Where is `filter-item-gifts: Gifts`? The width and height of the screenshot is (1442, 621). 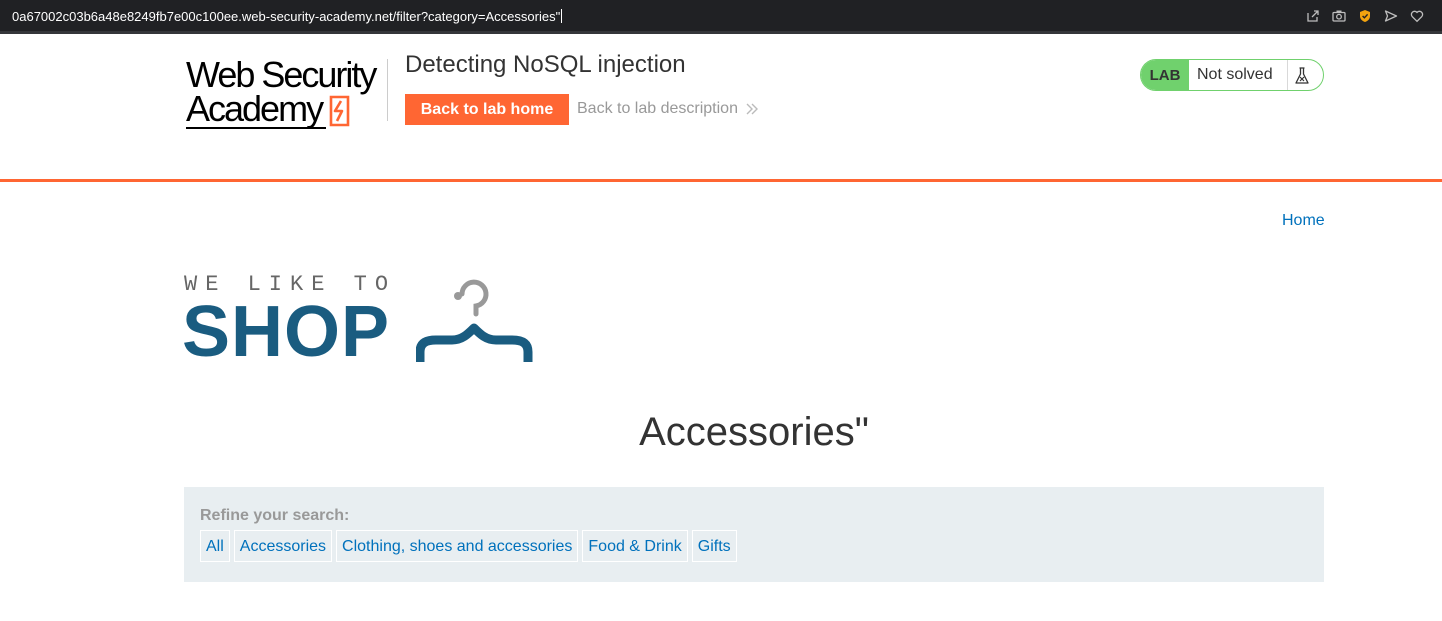
filter-item-gifts: Gifts is located at coordinates (714, 546).